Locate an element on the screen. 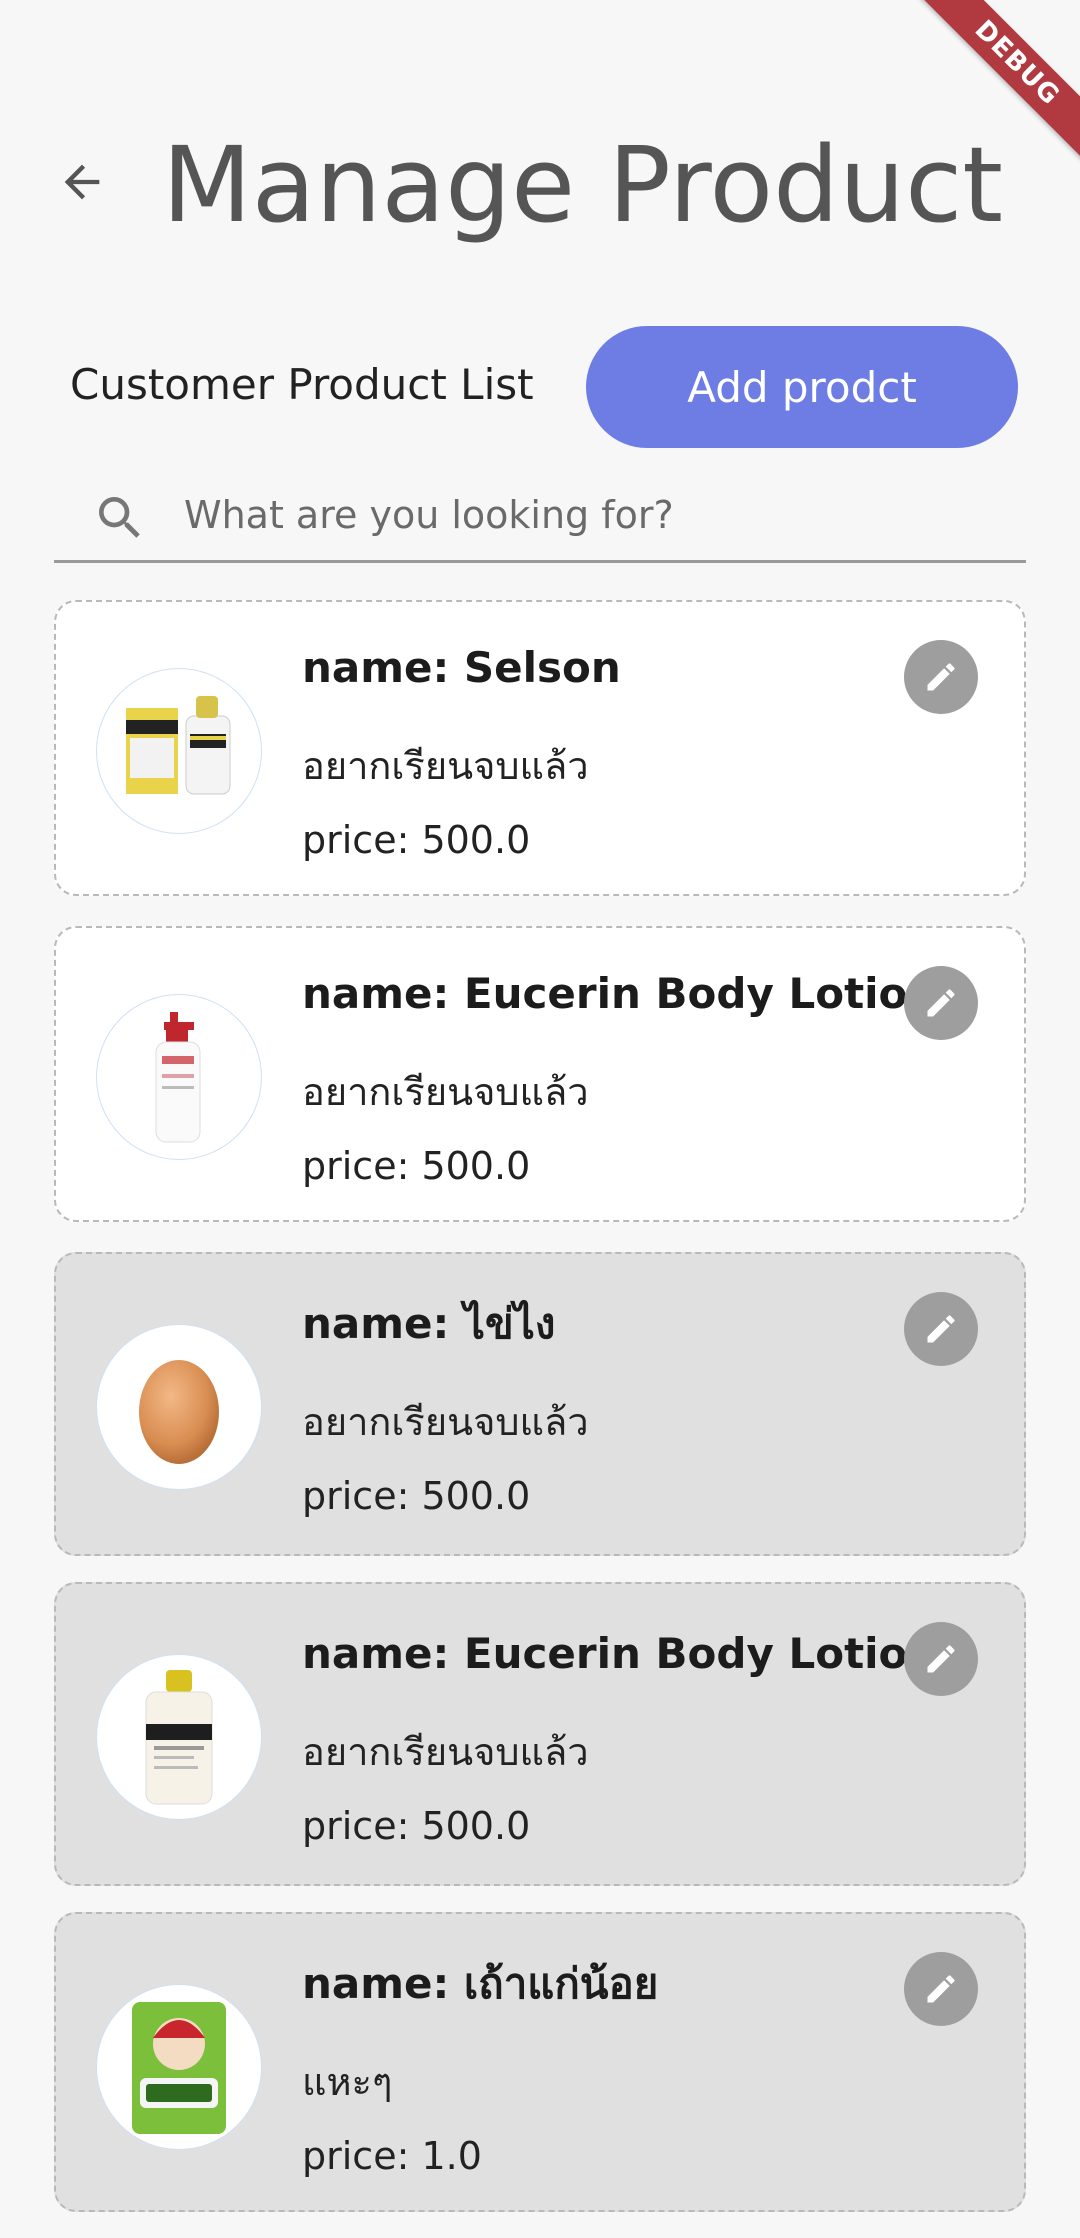  customer-product-list-label: Customer Product List is located at coordinates (302, 384).